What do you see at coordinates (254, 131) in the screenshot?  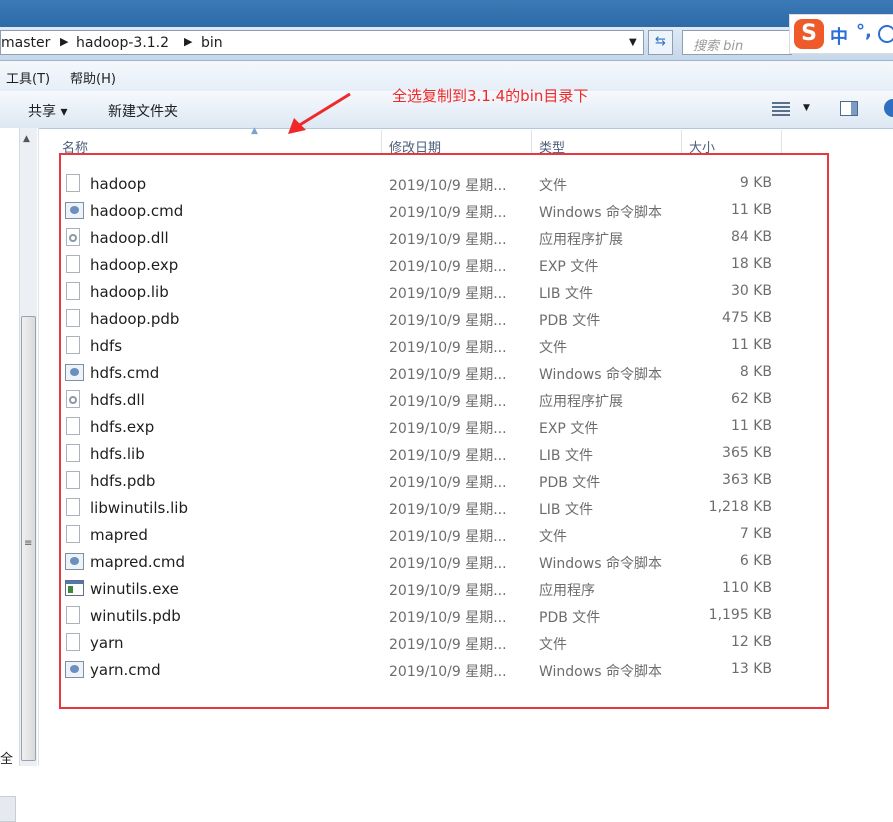 I see `sort-indicator-icon: ▲` at bounding box center [254, 131].